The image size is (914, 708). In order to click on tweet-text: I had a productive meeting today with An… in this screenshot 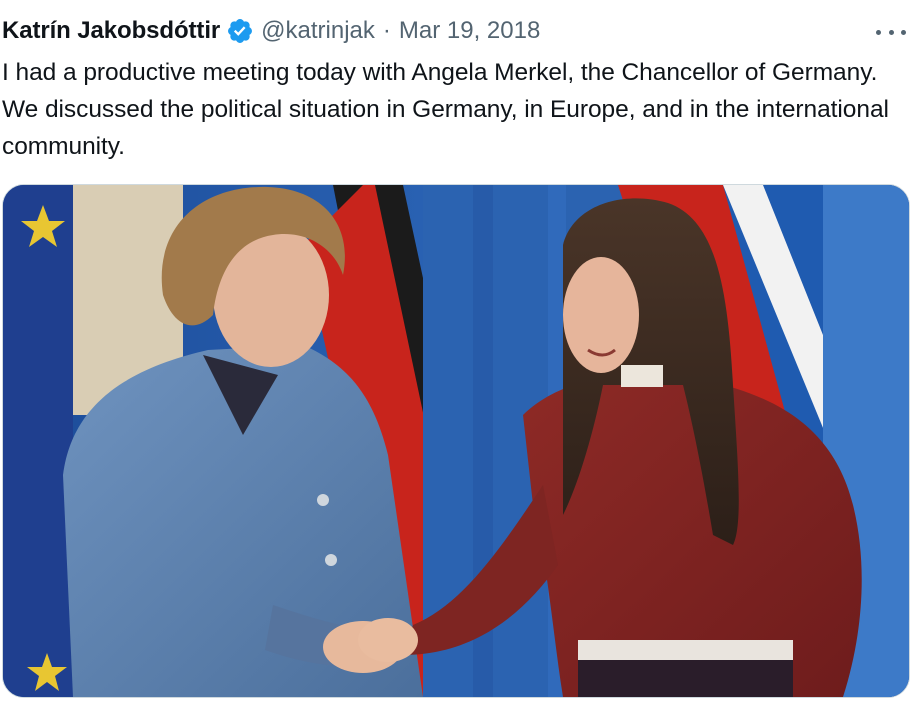, I will do `click(445, 109)`.